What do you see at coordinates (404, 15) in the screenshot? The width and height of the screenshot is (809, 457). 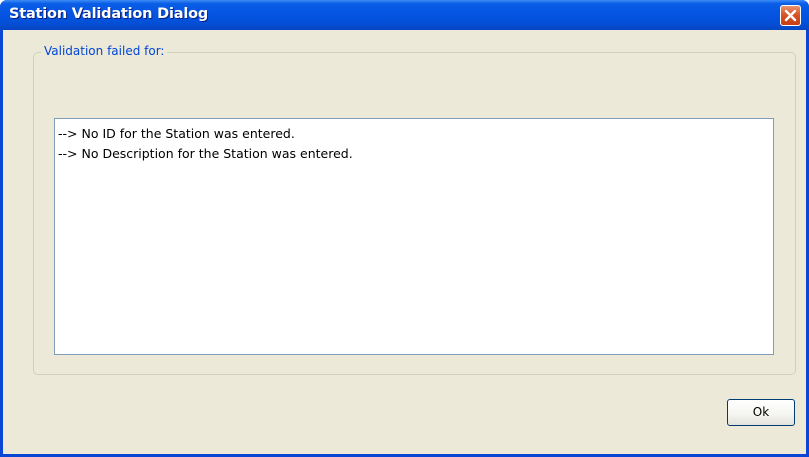 I see `title-bar: Station Validation Dialog` at bounding box center [404, 15].